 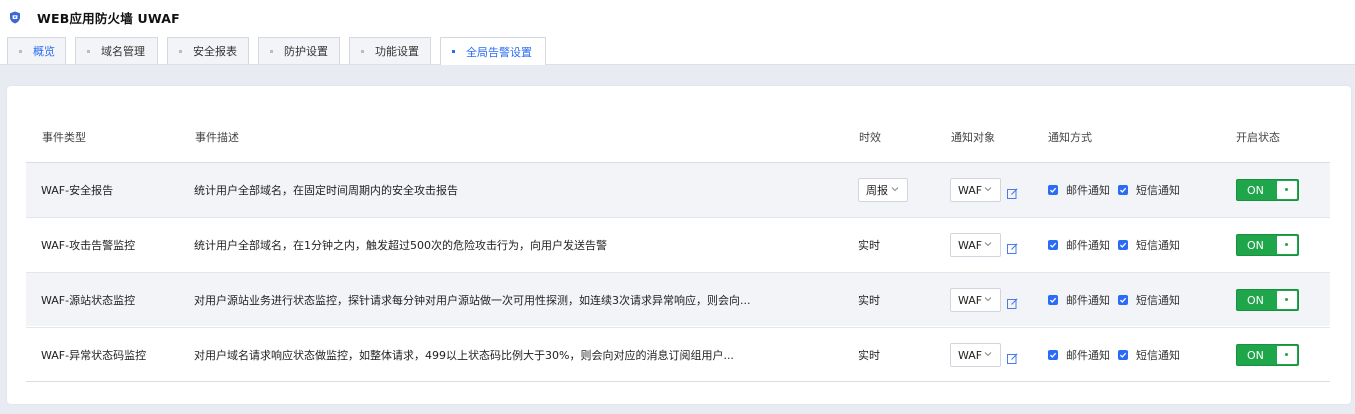 I want to click on timing-select: 周报, so click(x=883, y=190).